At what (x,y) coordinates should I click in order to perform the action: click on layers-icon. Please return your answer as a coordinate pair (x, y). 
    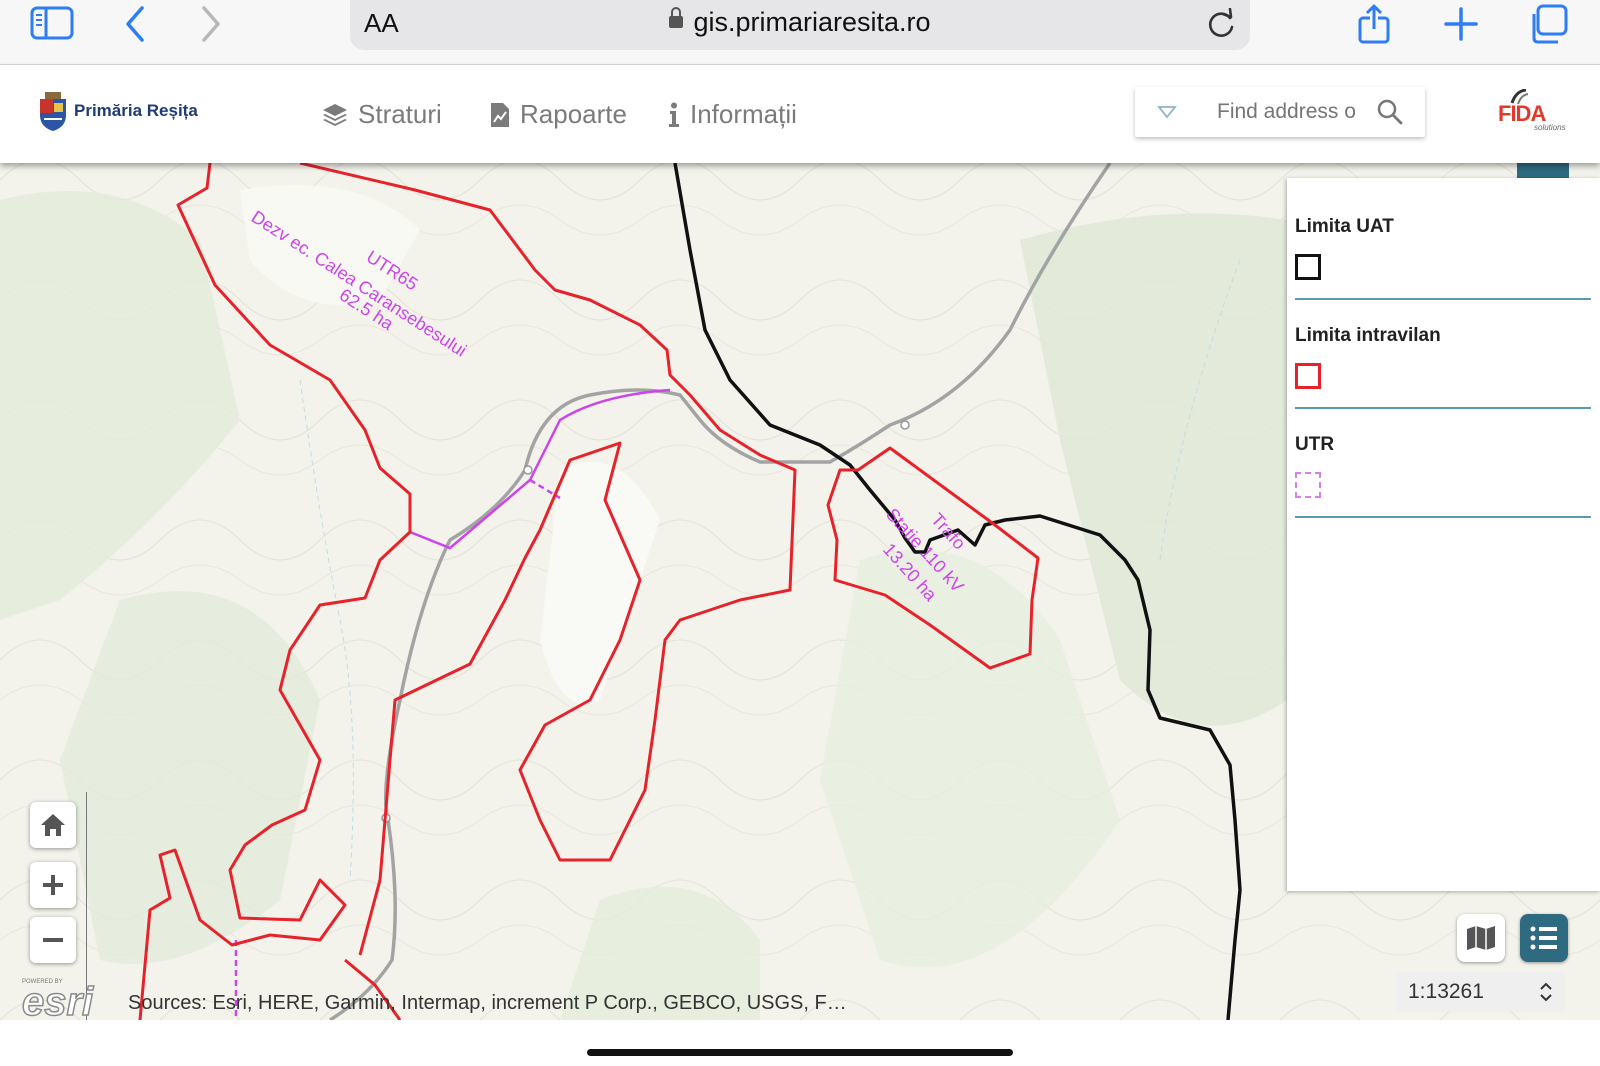
    Looking at the image, I should click on (335, 114).